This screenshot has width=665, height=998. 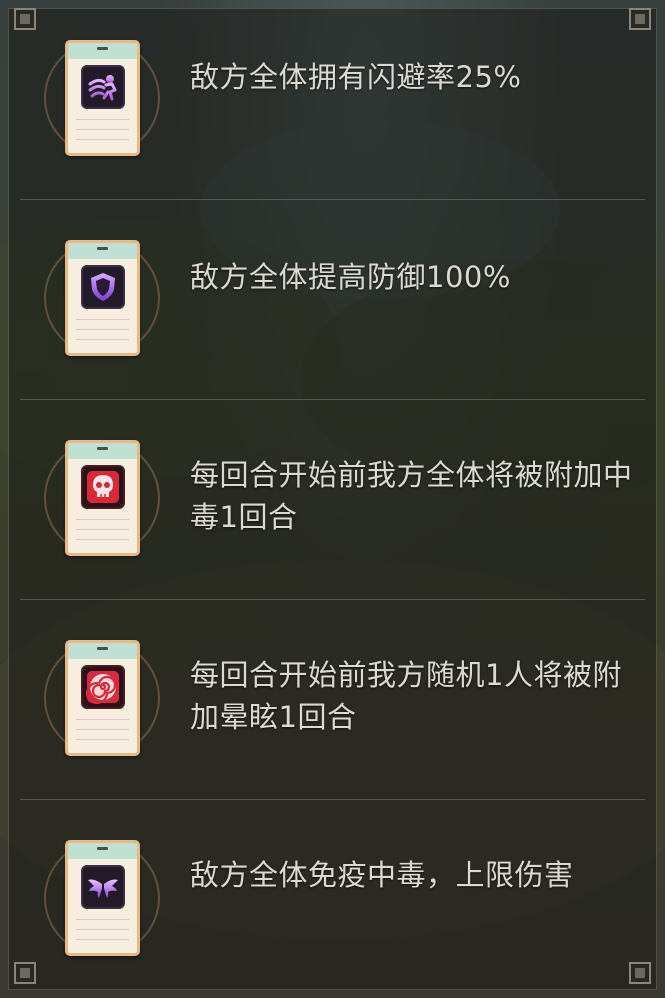 I want to click on wings-icon, so click(x=103, y=887).